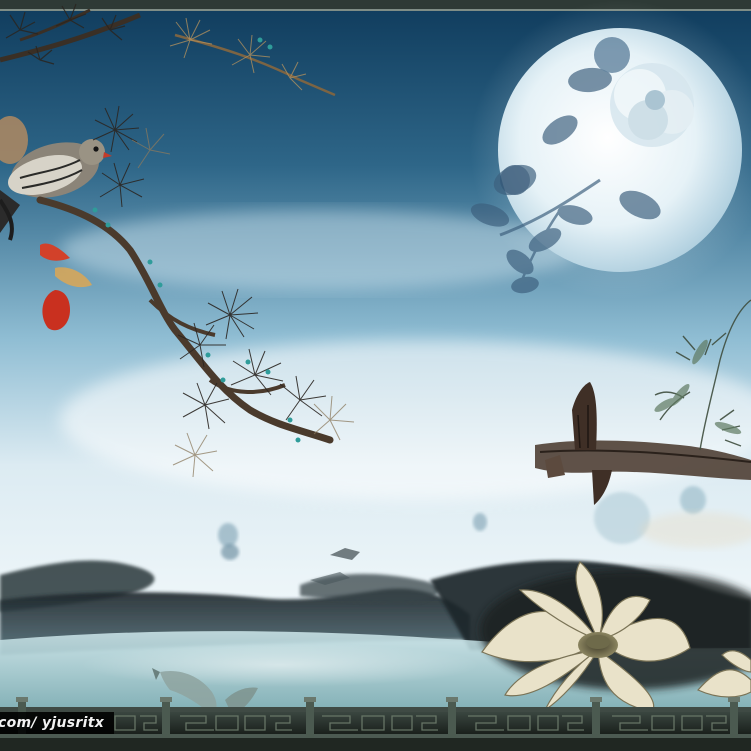  I want to click on peony-flower, so click(652, 105).